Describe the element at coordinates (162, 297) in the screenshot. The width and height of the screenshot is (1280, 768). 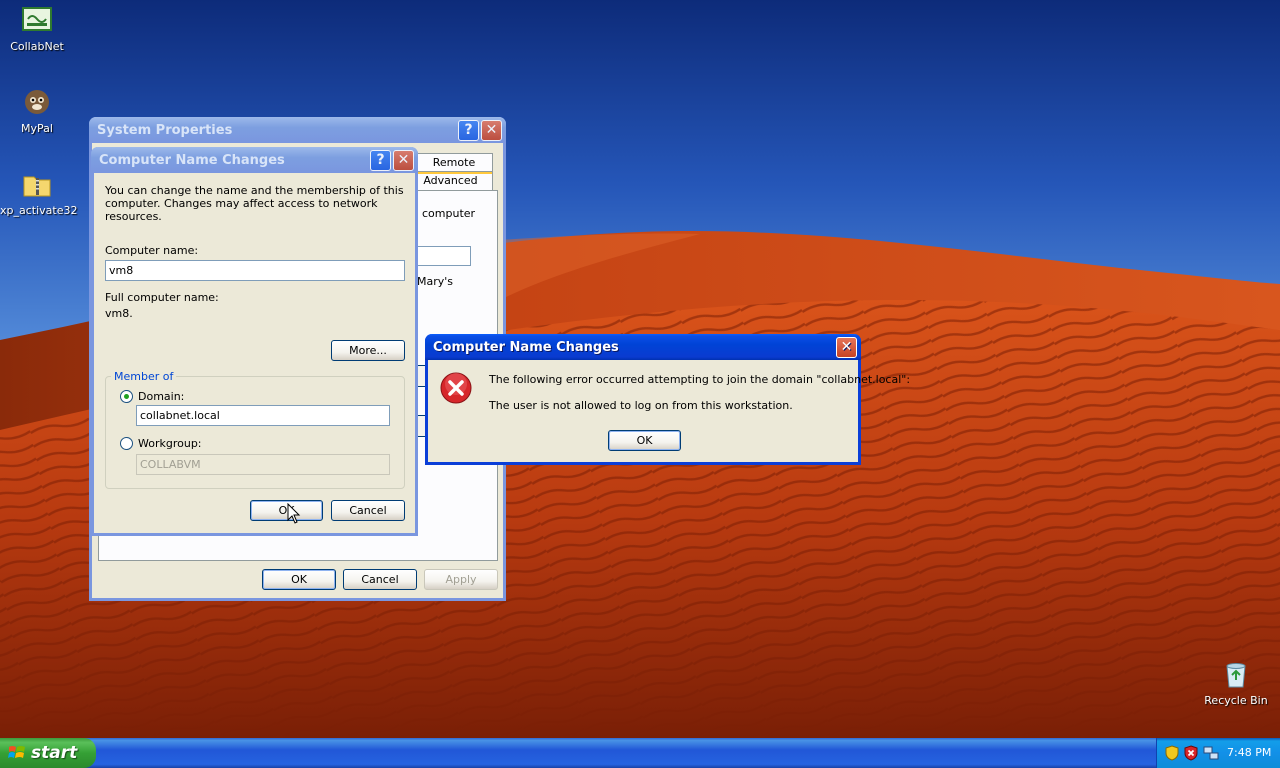
I see `full-computer-name-label: Full computer name:` at that location.